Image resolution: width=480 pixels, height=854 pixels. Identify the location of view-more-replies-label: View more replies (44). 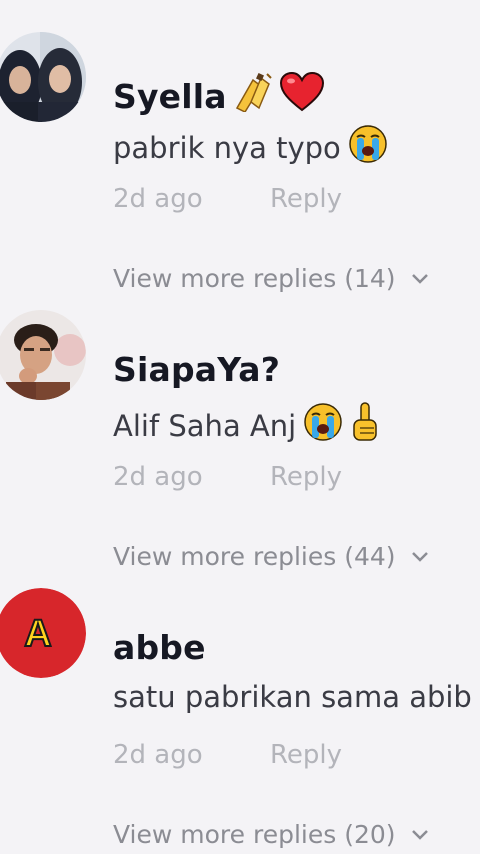
(254, 556).